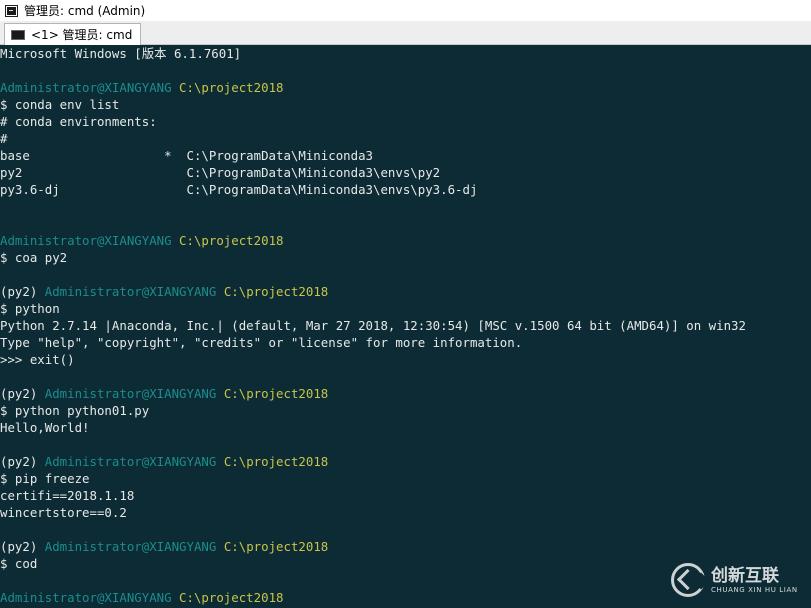  I want to click on console-text: certifi==2018.1.18, so click(67, 495).